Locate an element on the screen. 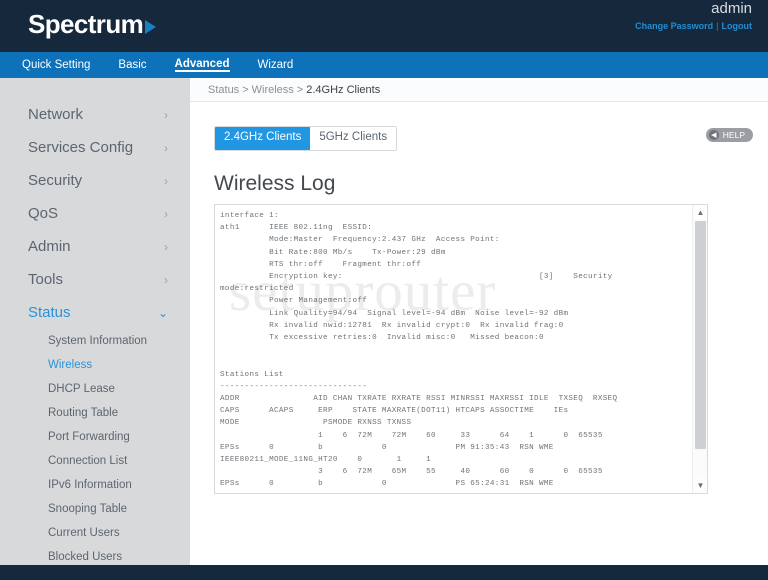 This screenshot has height=580, width=768. sidebar-item-label: Status is located at coordinates (49, 312).